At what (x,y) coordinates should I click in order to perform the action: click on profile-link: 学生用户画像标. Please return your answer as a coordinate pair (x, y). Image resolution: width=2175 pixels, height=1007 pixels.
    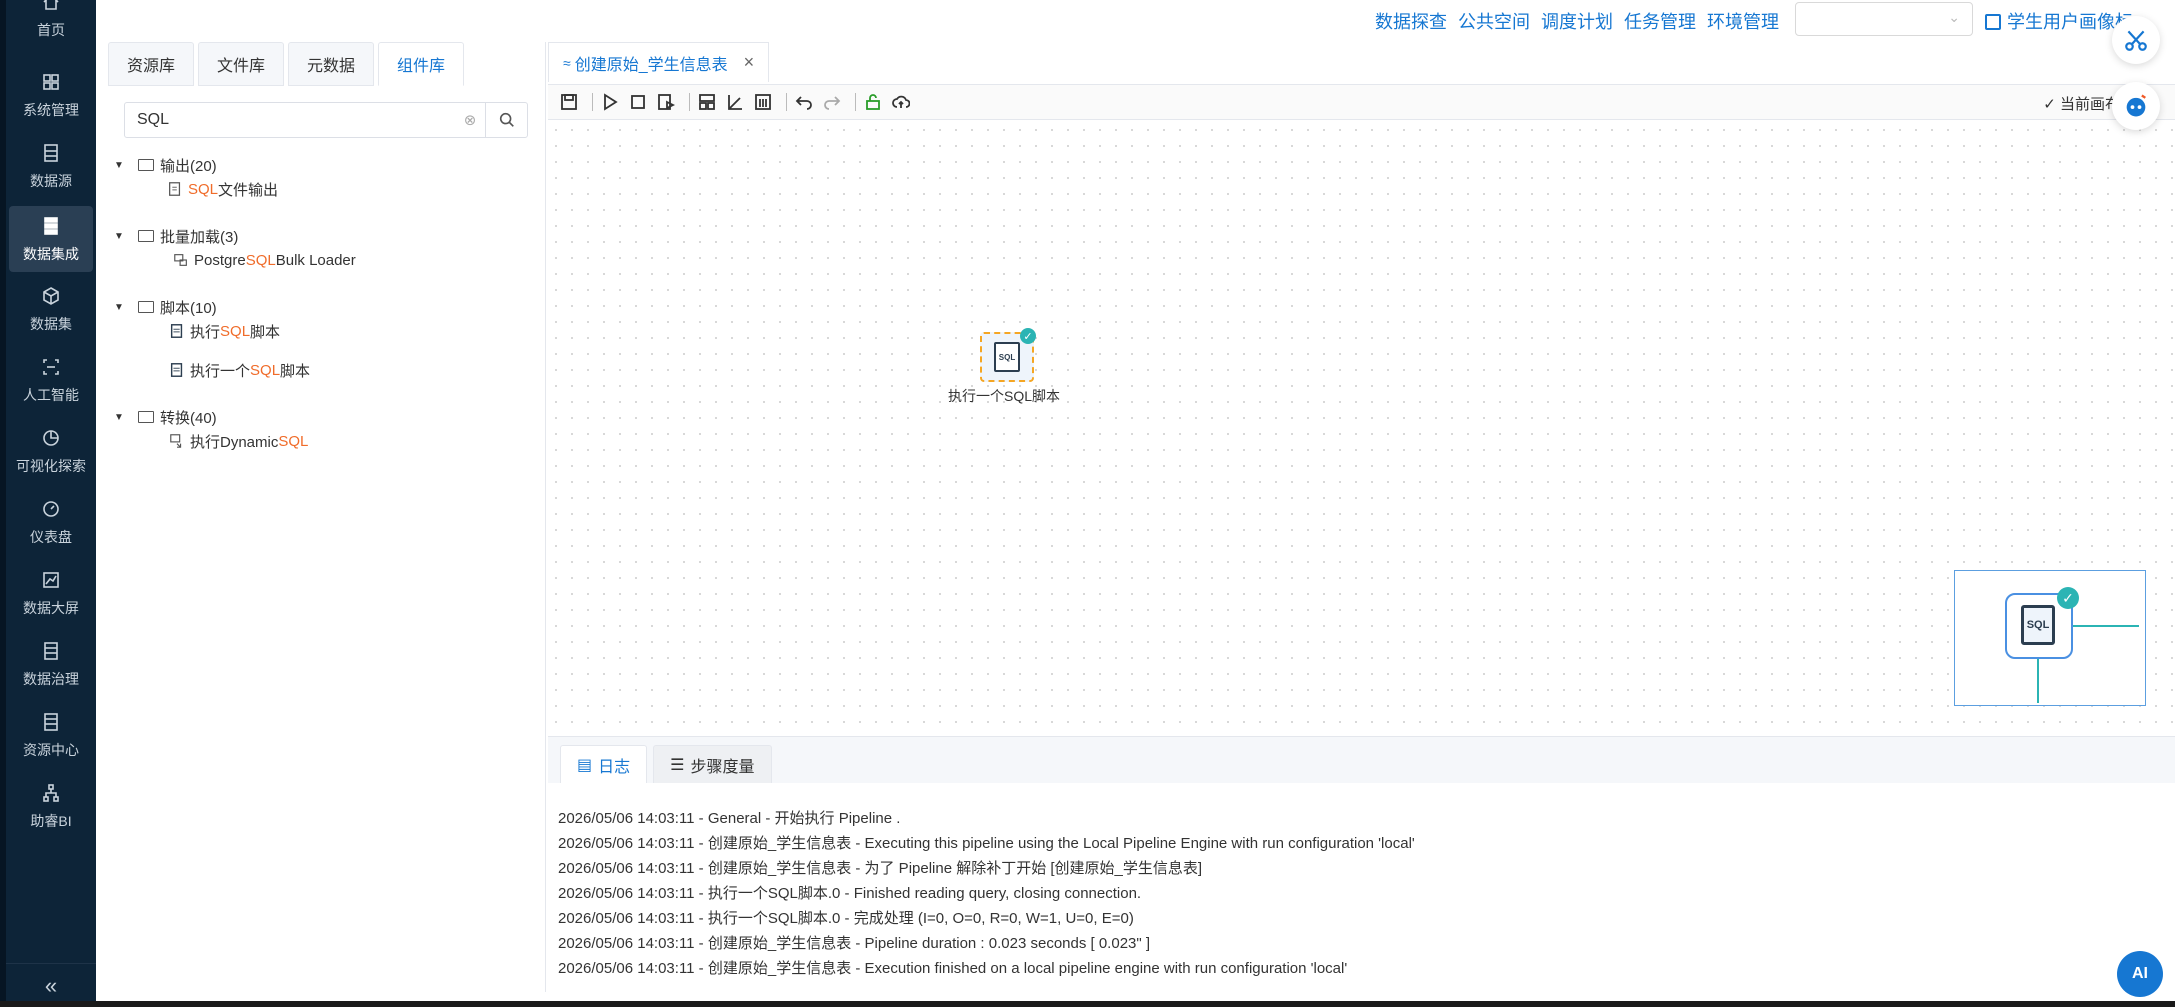
    Looking at the image, I should click on (2059, 21).